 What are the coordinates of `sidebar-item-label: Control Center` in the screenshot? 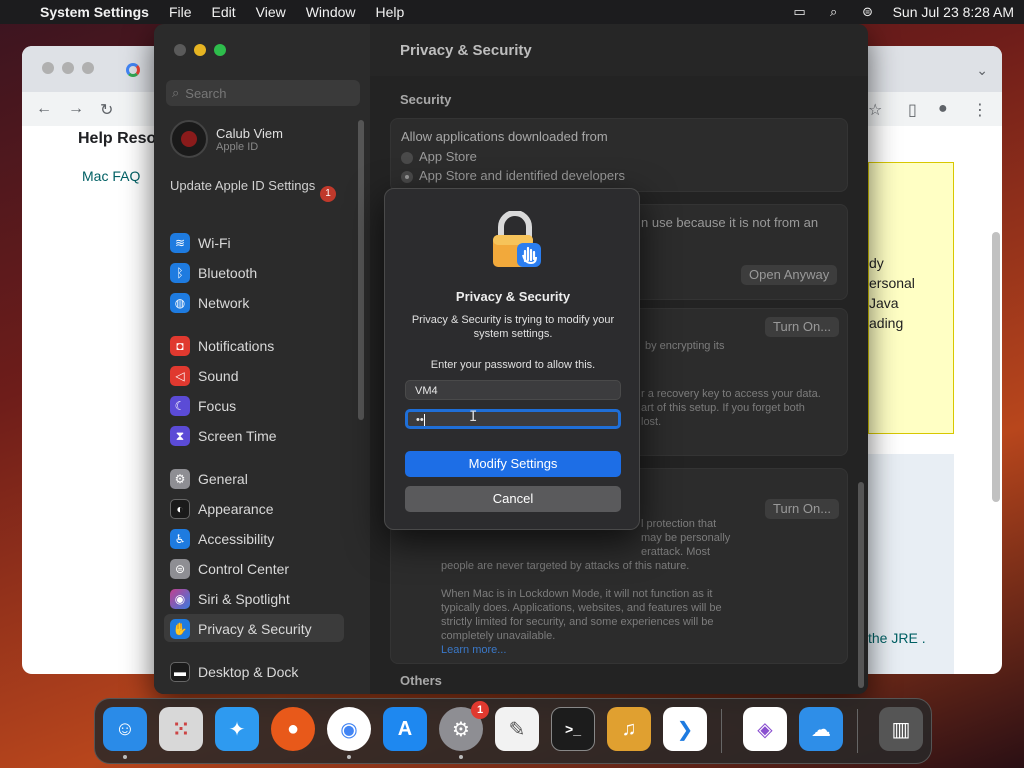 It's located at (244, 569).